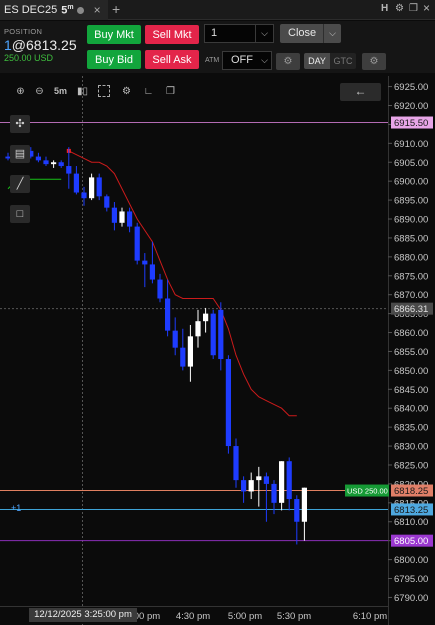 Image resolution: width=435 pixels, height=625 pixels. I want to click on position-qty: 1, so click(8, 45).